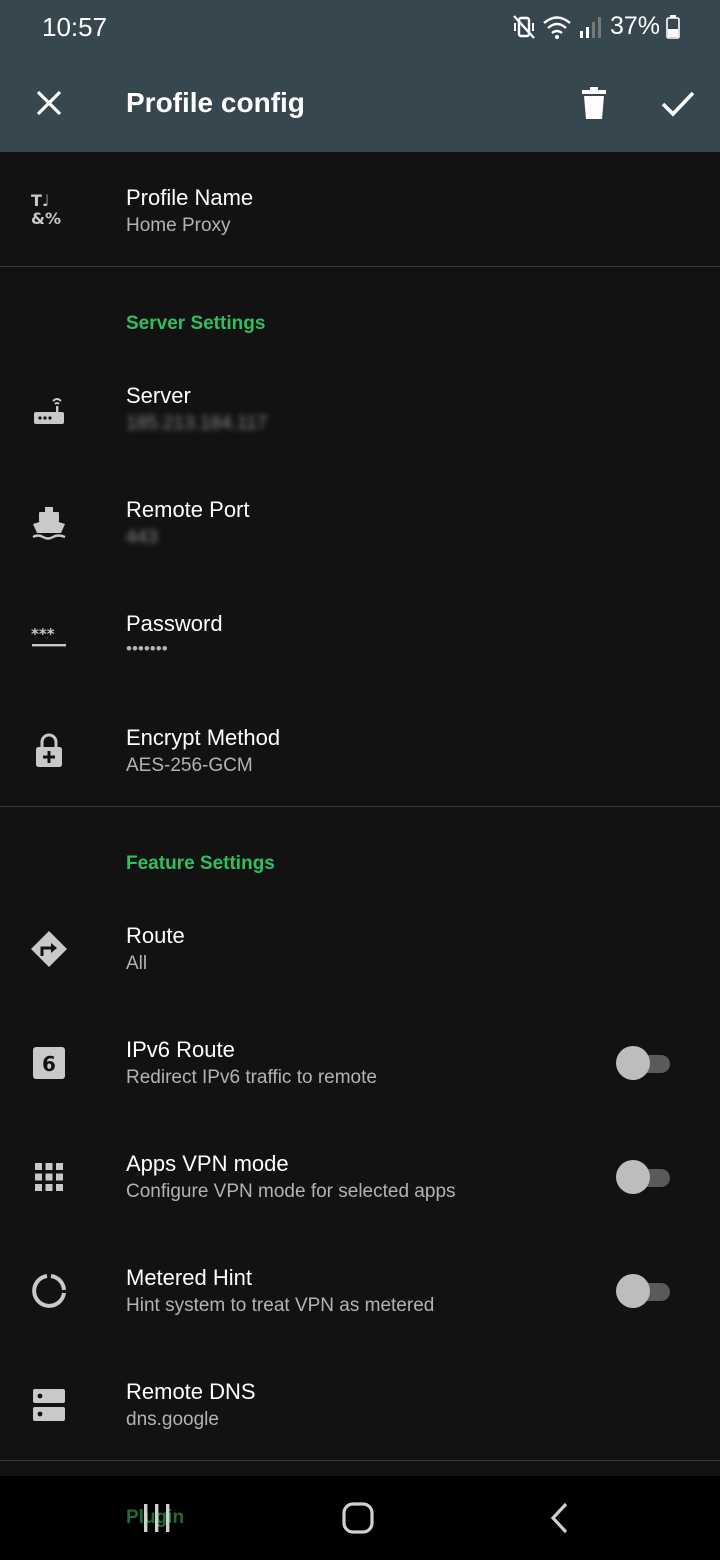 This screenshot has width=720, height=1560. I want to click on app-bar: Profile config, so click(360, 103).